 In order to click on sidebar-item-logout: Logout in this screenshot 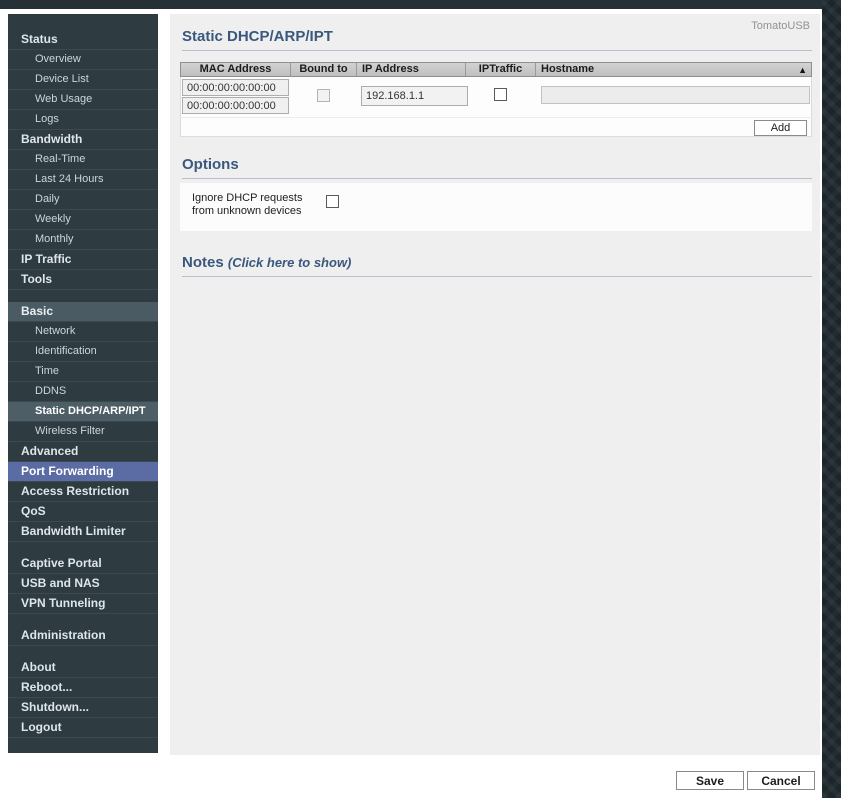, I will do `click(83, 728)`.